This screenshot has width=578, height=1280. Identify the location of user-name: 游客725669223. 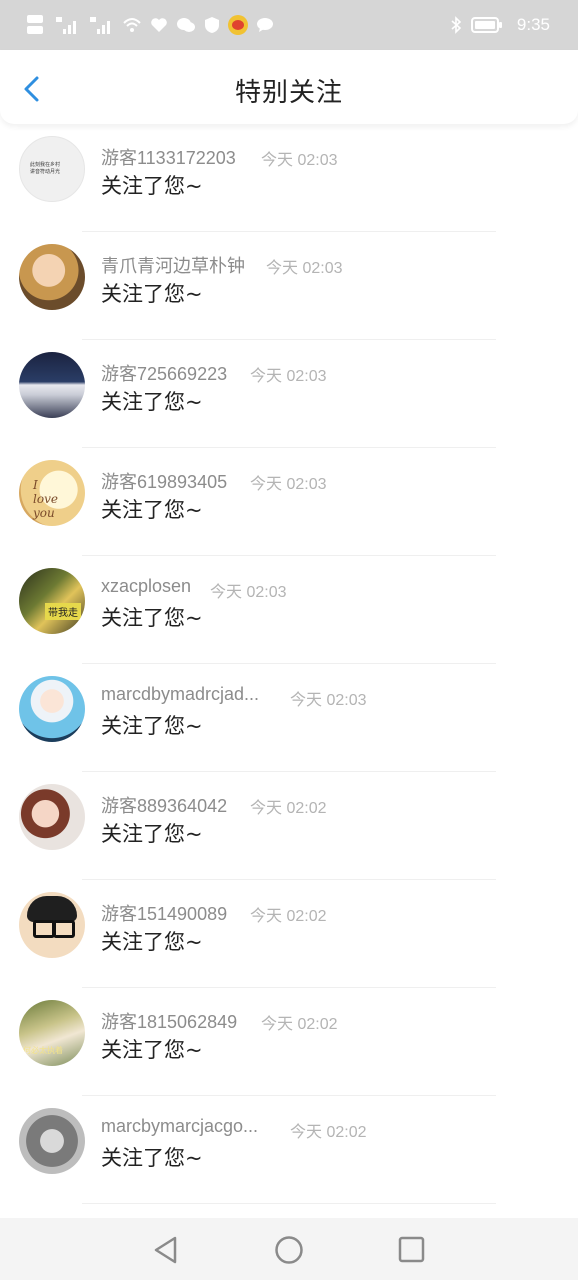
(164, 373).